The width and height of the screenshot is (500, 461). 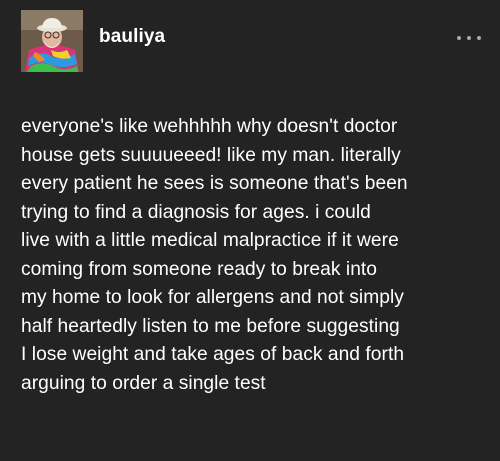 I want to click on more-options-button, so click(x=469, y=38).